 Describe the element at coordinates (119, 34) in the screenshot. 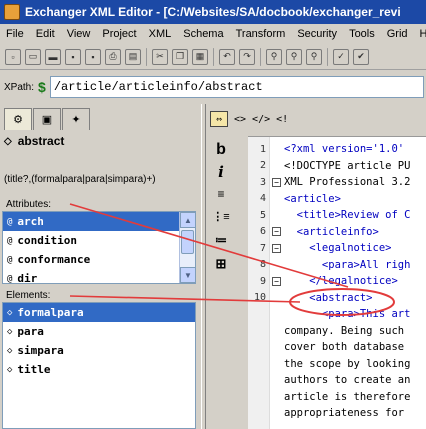

I see `menu-project: Project` at that location.